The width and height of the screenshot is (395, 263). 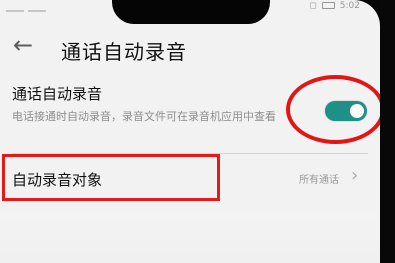 I want to click on page-title: 通话自动录音, so click(x=124, y=52).